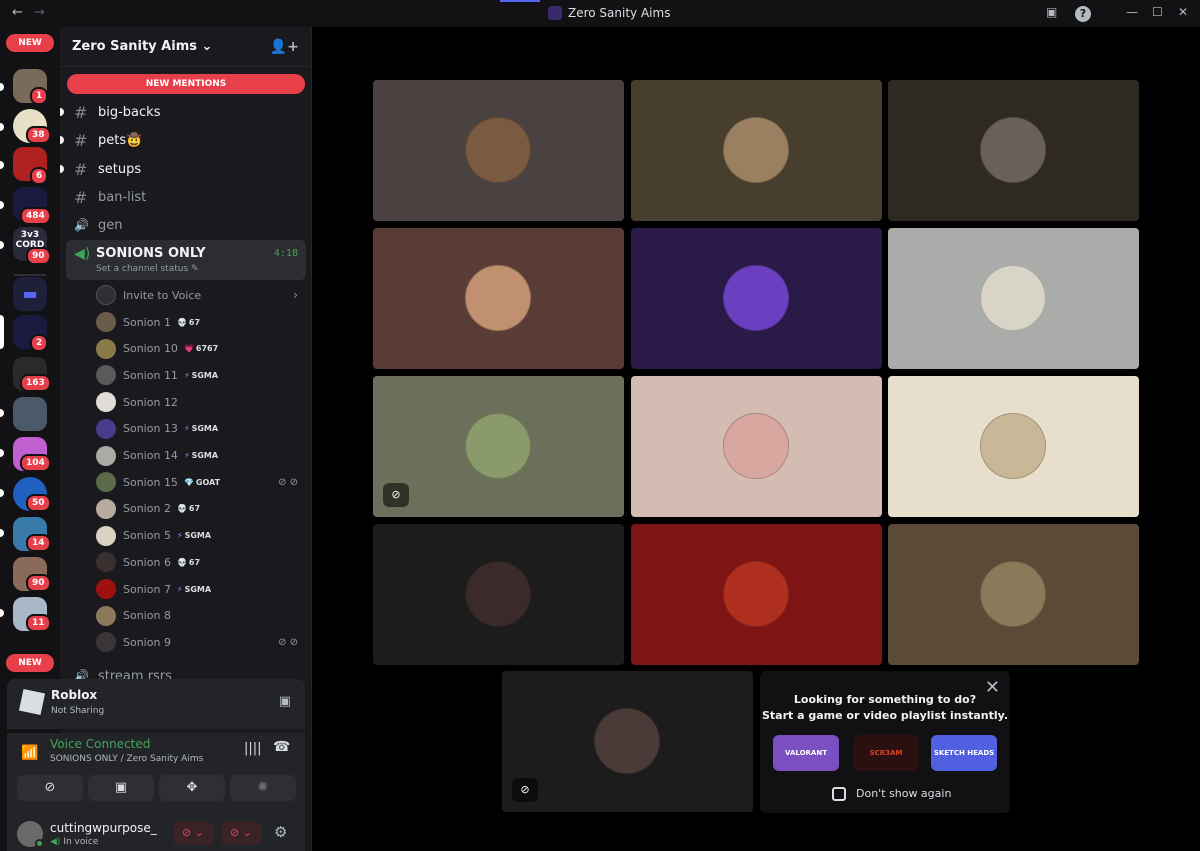  I want to click on signal-icon: 📶, so click(29, 753).